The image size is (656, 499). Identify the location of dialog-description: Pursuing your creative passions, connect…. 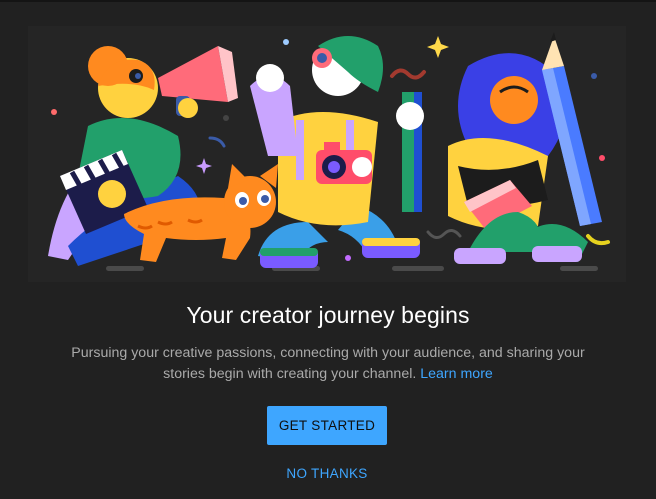
(328, 364).